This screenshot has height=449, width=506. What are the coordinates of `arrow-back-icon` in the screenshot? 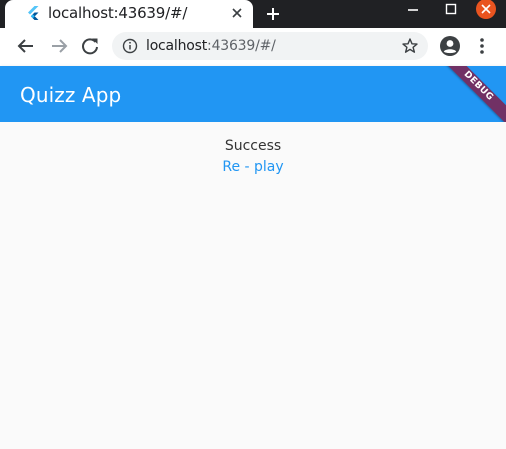 It's located at (26, 46).